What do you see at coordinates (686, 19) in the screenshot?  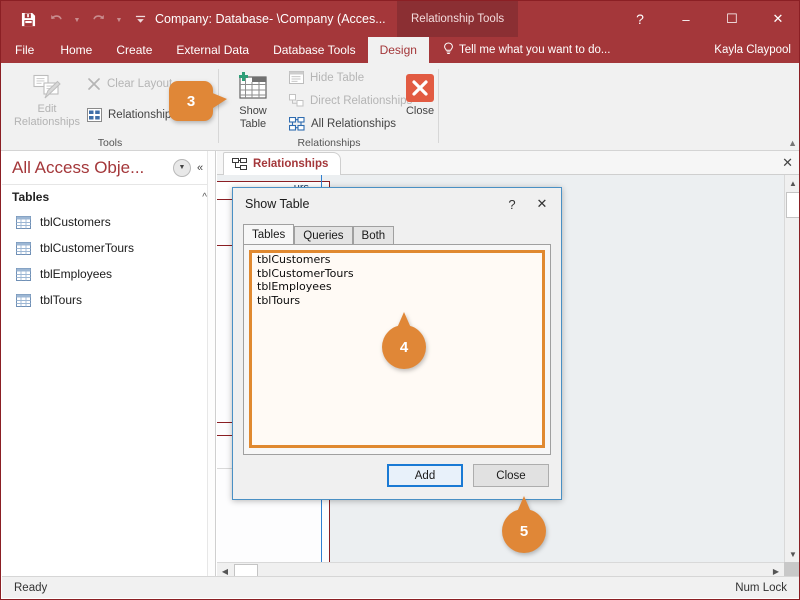 I see `minimize-icon: –` at bounding box center [686, 19].